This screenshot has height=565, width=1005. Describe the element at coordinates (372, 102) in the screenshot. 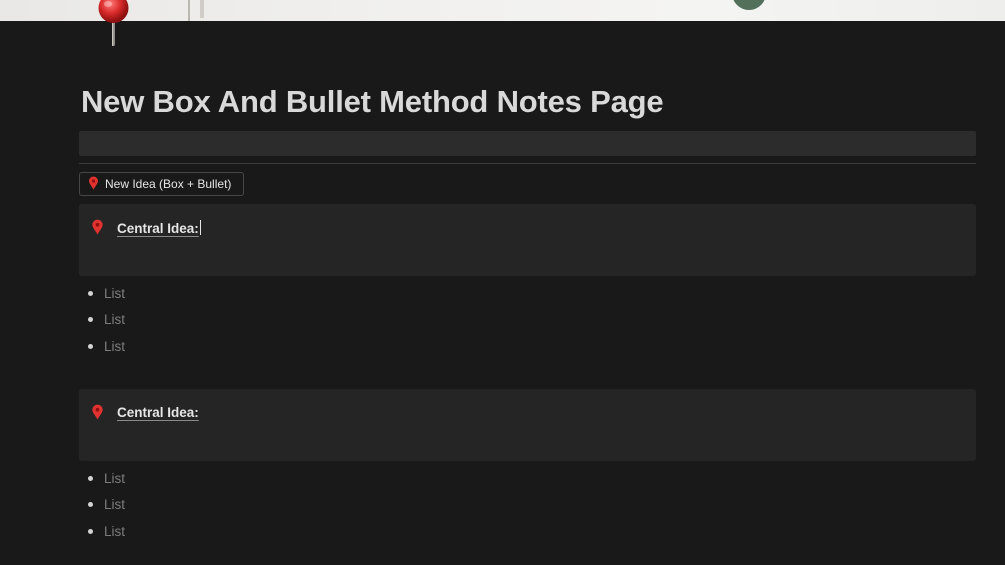

I see `page-title: New Box And Bullet Method Notes Page` at that location.